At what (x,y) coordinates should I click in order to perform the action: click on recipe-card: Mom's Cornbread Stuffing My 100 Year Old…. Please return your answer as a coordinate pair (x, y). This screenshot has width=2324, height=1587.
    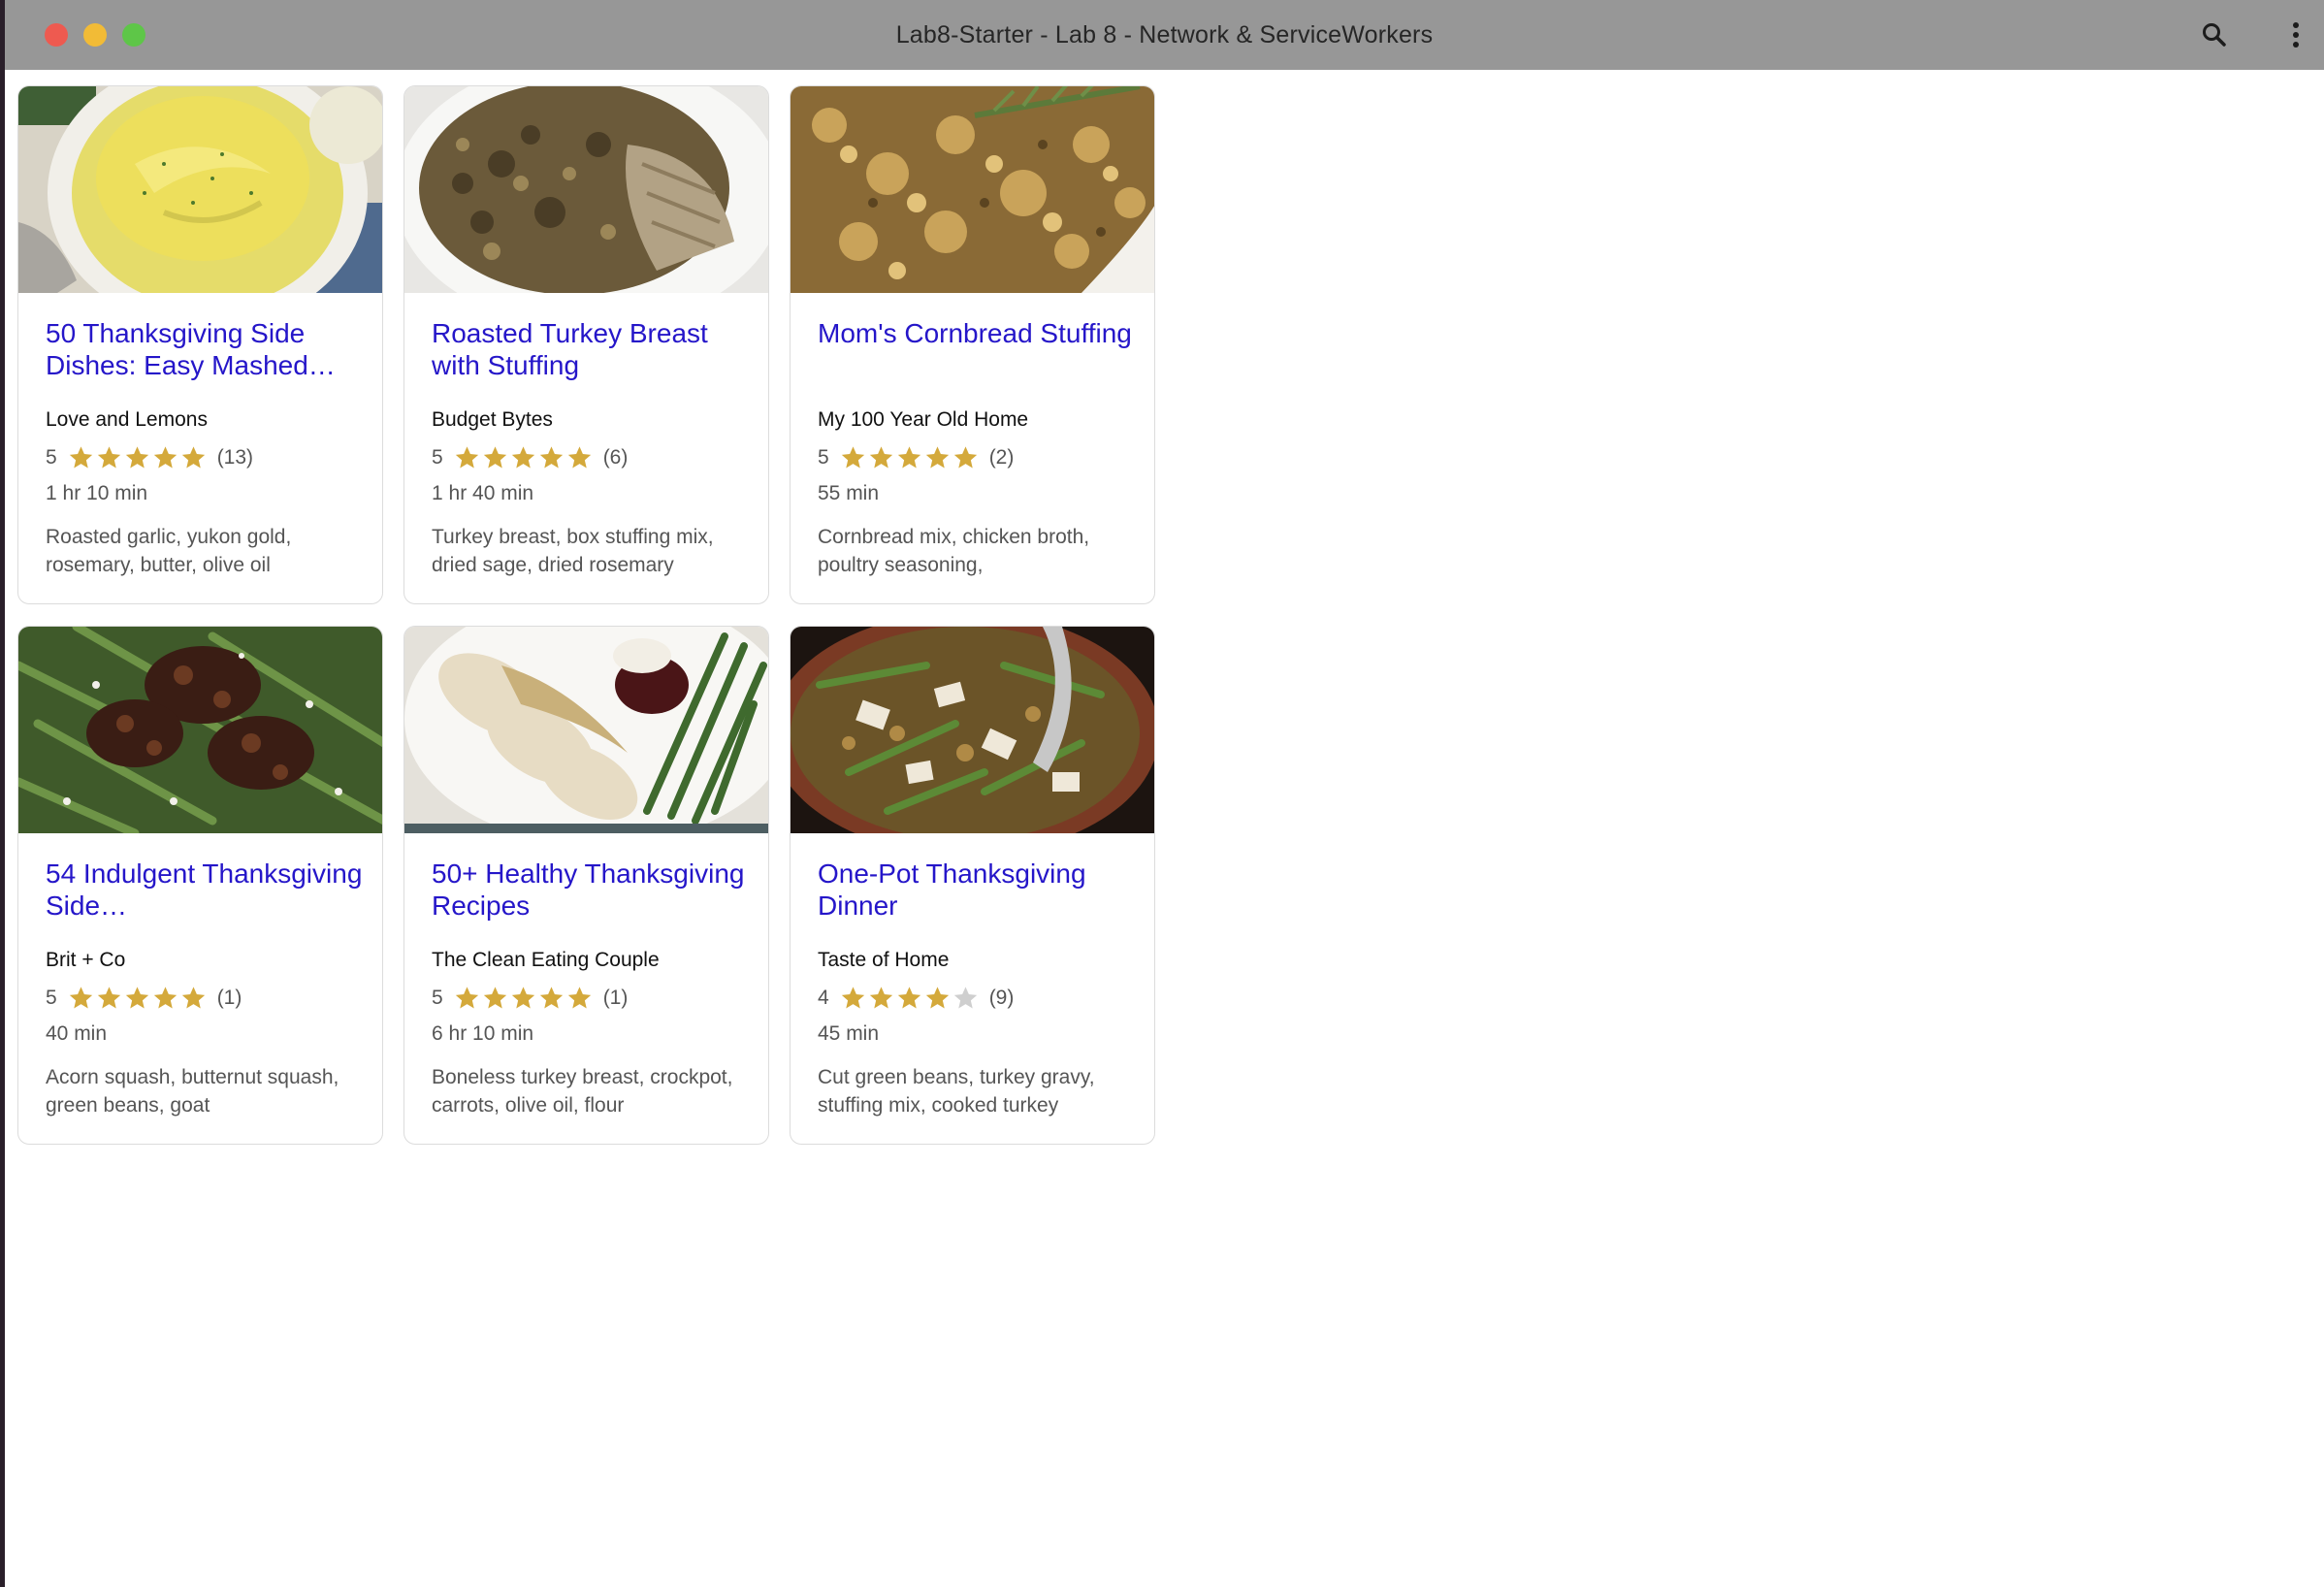
    Looking at the image, I should click on (972, 344).